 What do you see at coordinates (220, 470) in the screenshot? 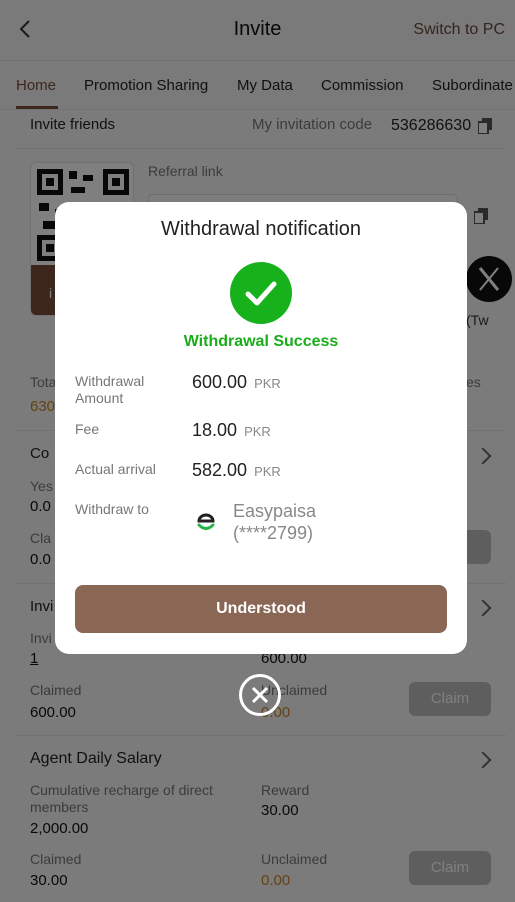
I see `arrival-value: 582.00` at bounding box center [220, 470].